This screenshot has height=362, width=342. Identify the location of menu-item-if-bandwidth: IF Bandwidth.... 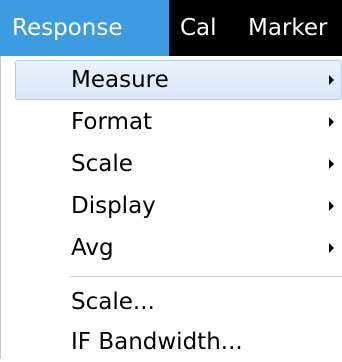
(178, 342).